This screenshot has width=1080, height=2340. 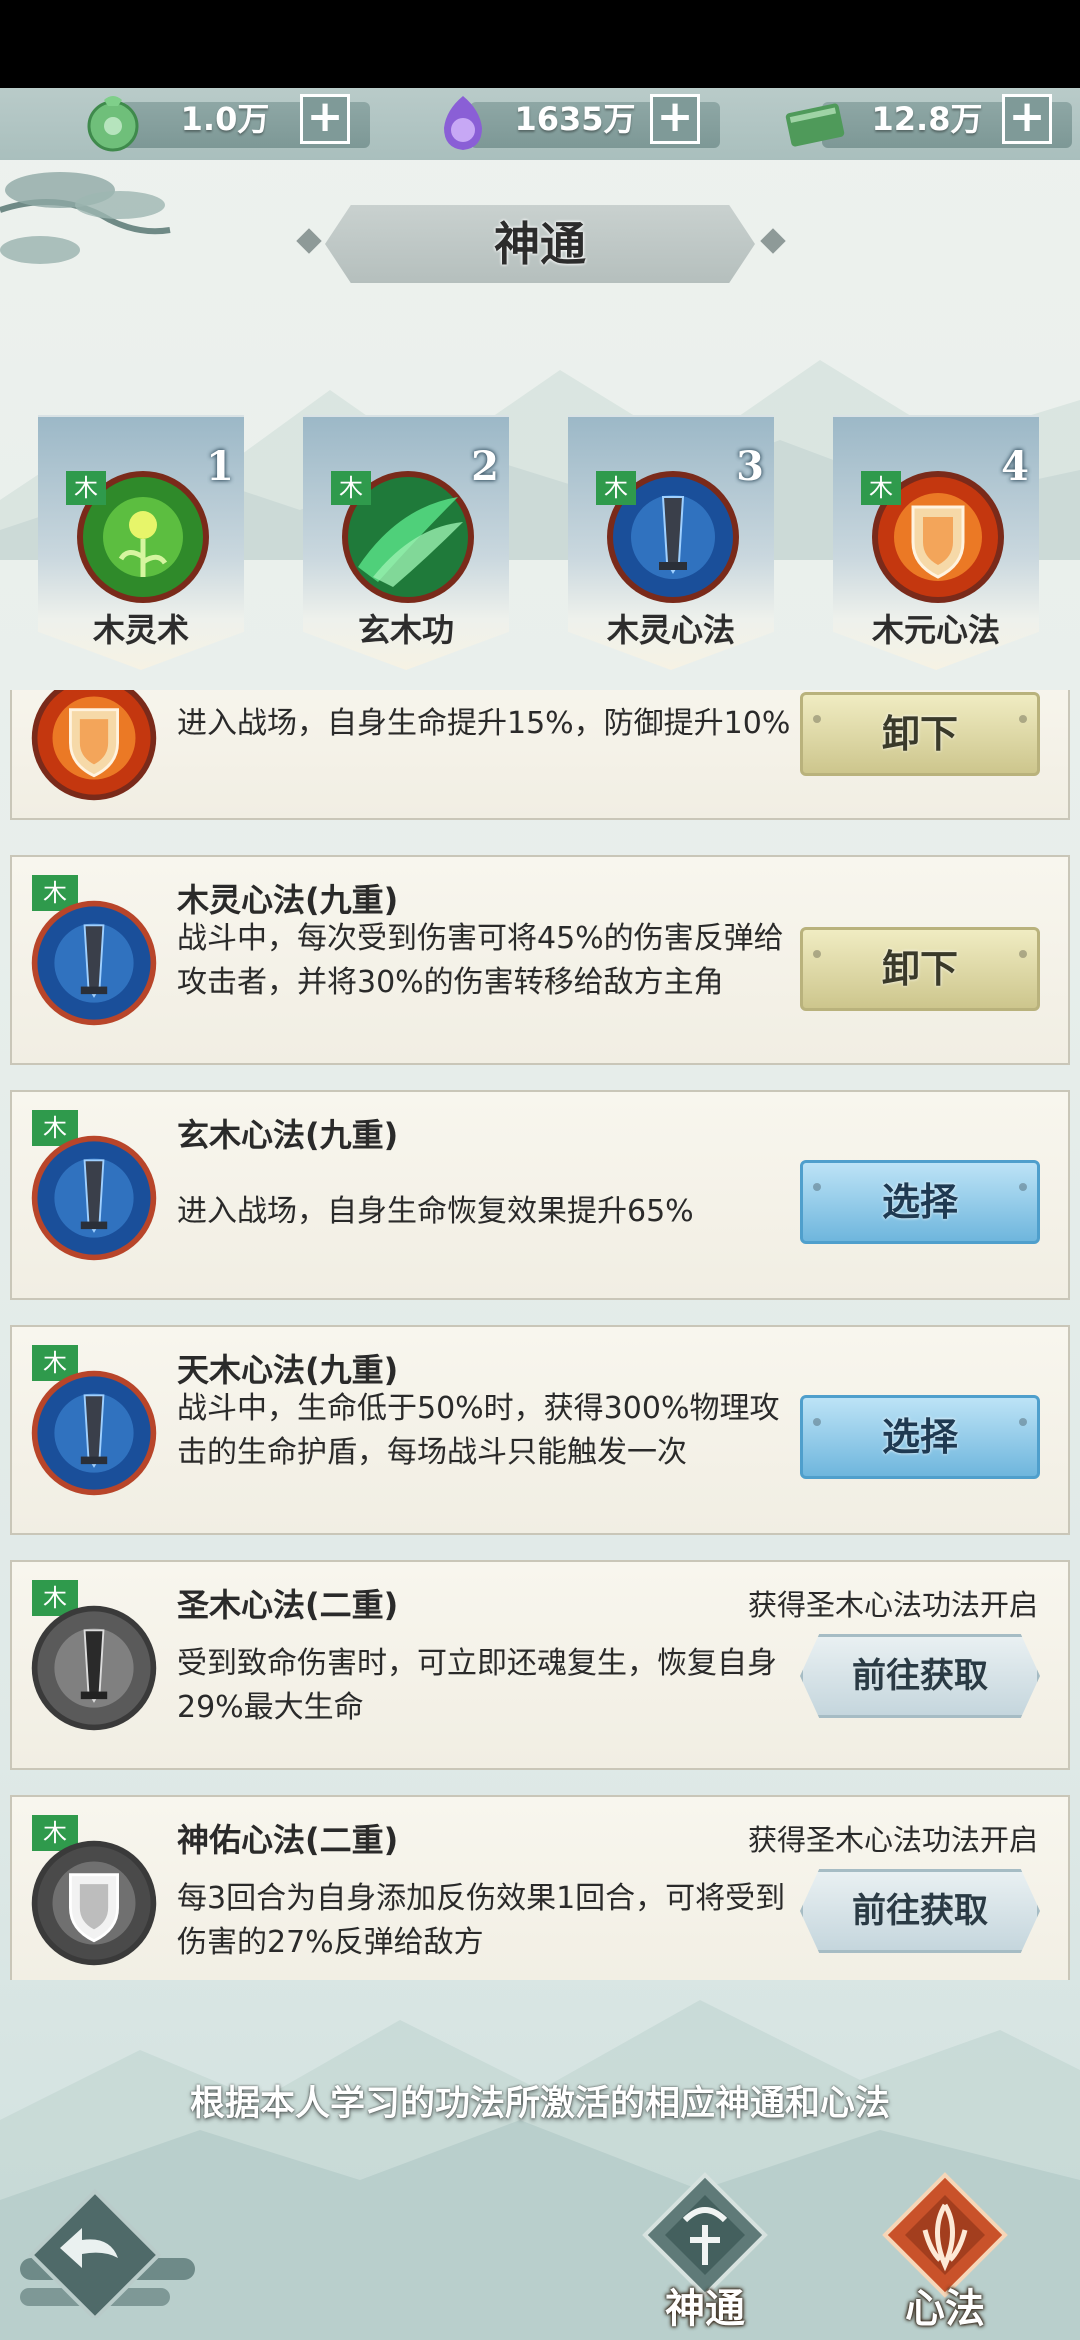 I want to click on nav-label: 心法, so click(x=945, y=2308).